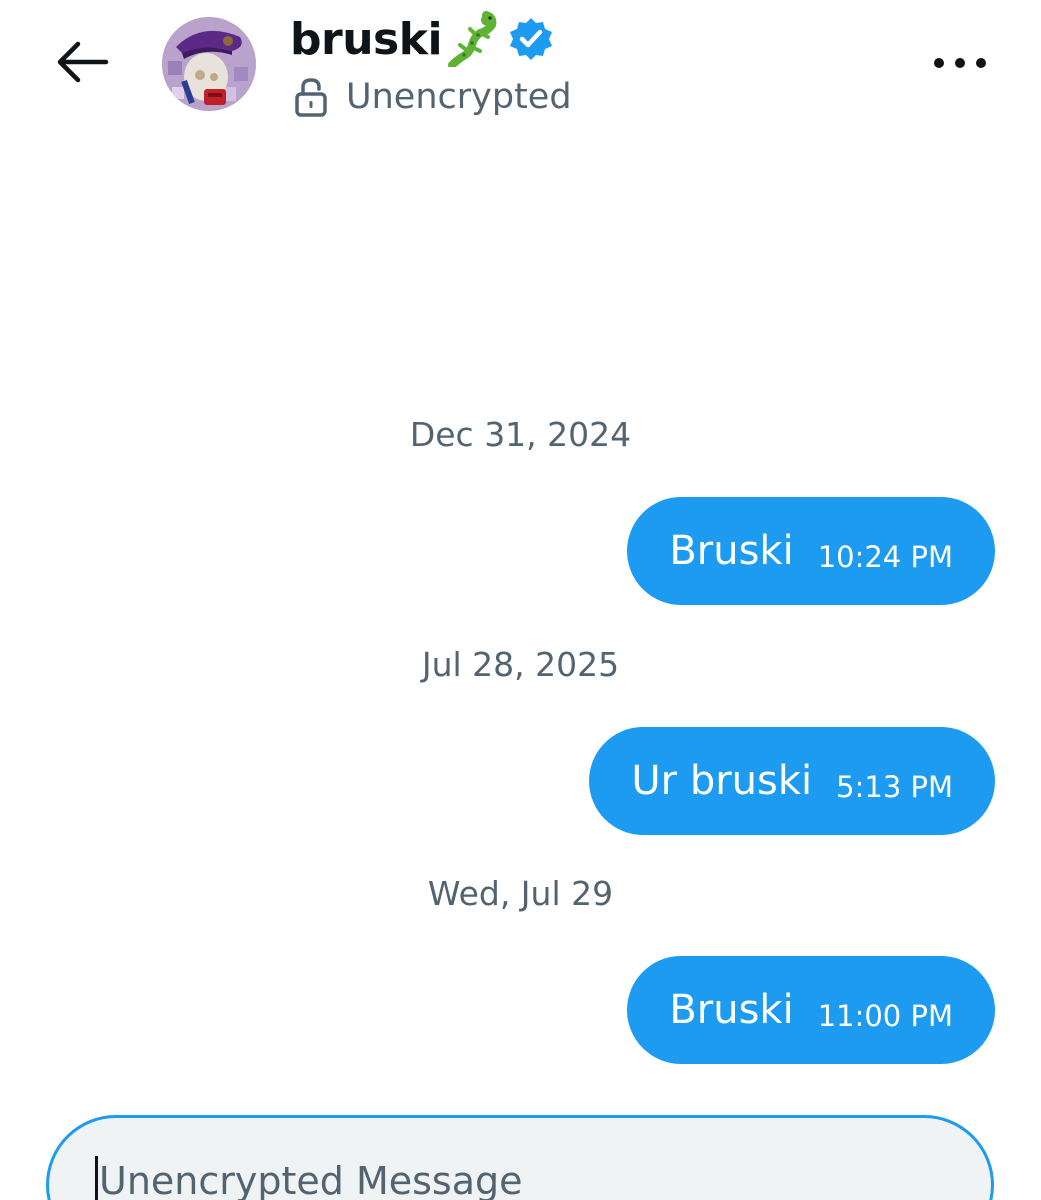 The width and height of the screenshot is (1041, 1200). I want to click on date-separator: Dec 31, 2024, so click(520, 434).